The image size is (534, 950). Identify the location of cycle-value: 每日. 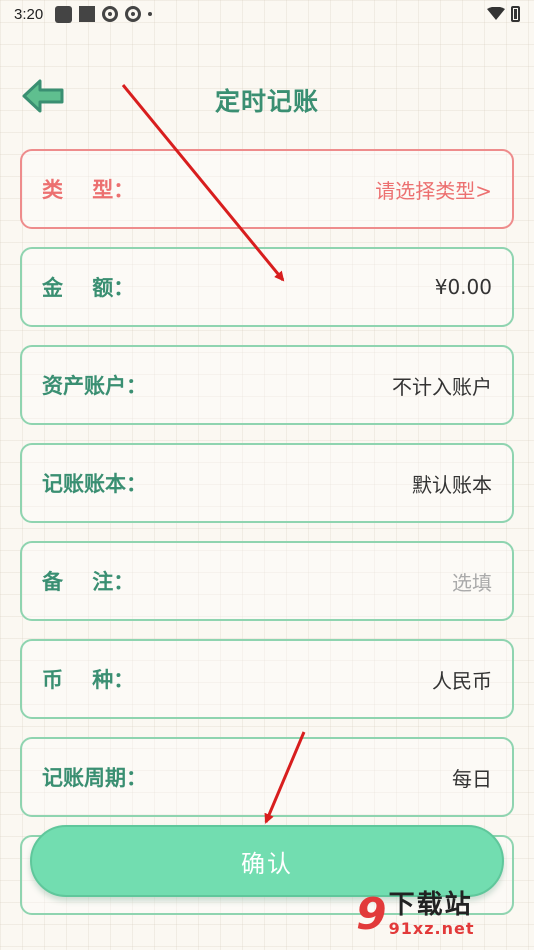
(472, 778).